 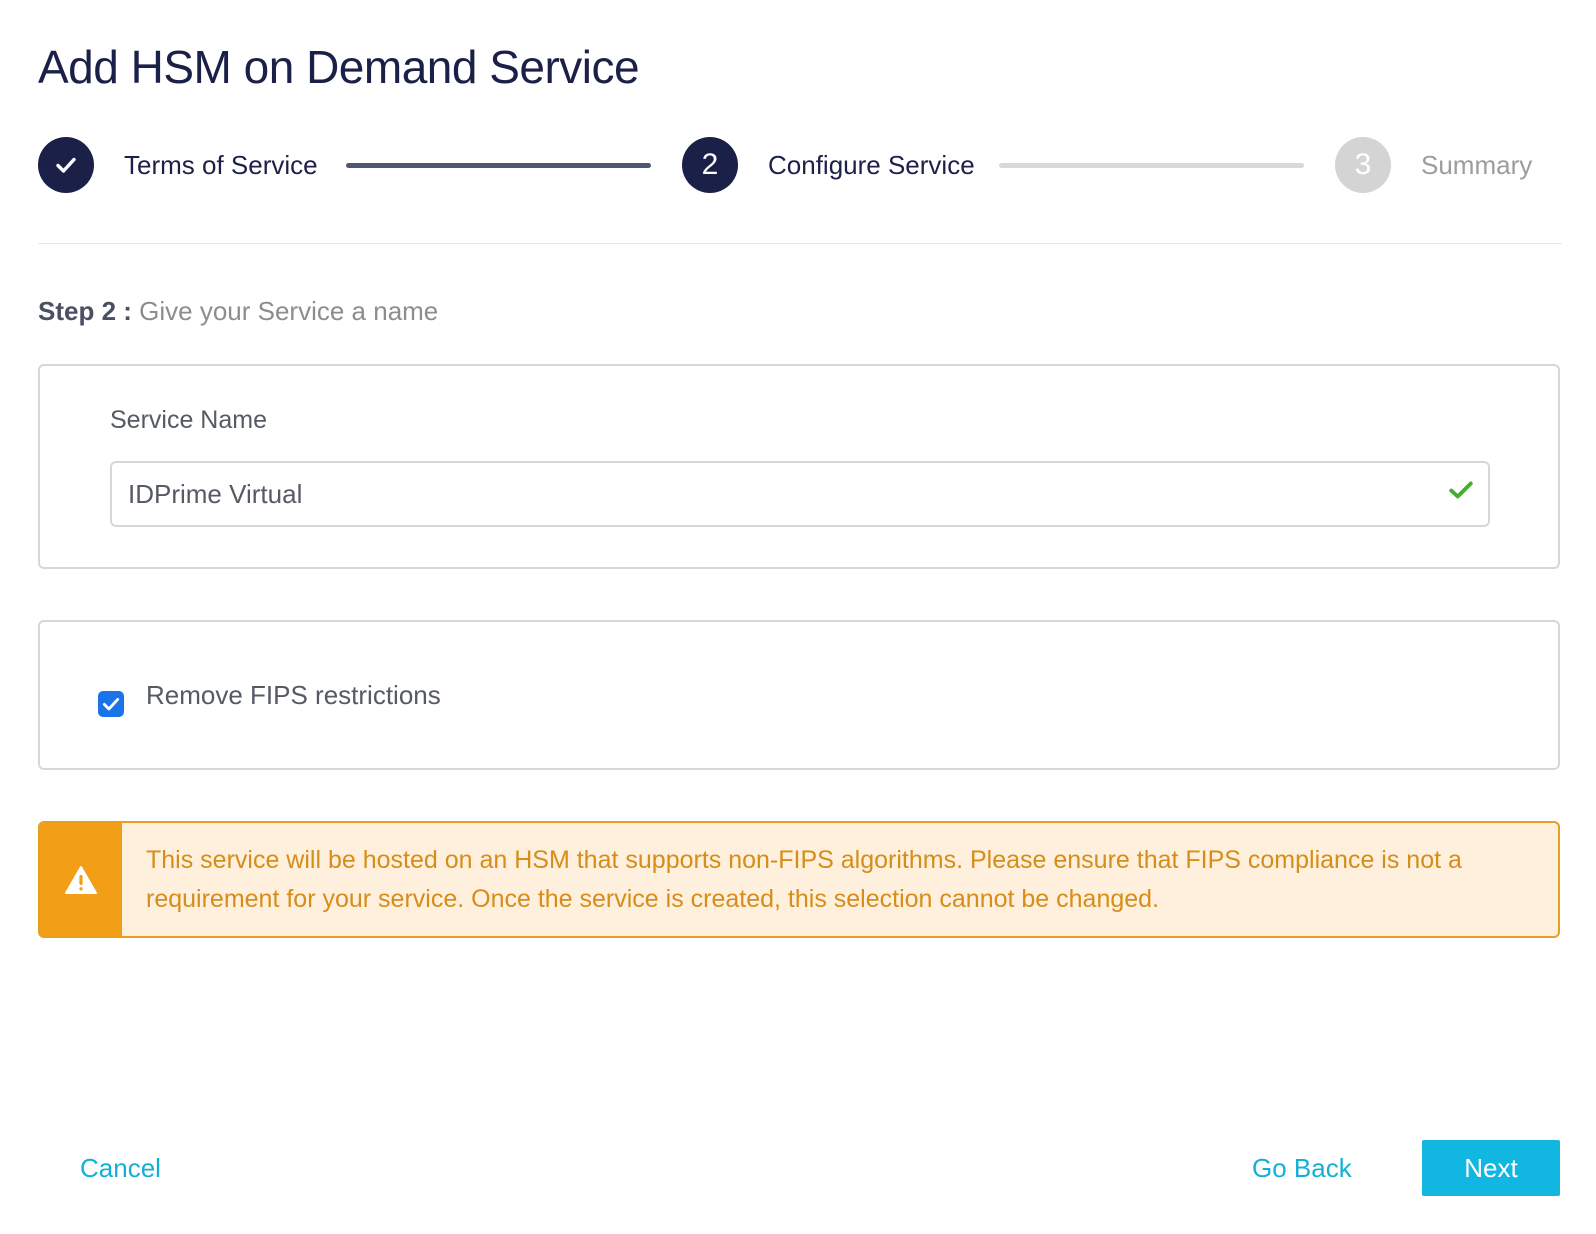 I want to click on step-heading: Step 2 : Give your Service a name, so click(x=238, y=311).